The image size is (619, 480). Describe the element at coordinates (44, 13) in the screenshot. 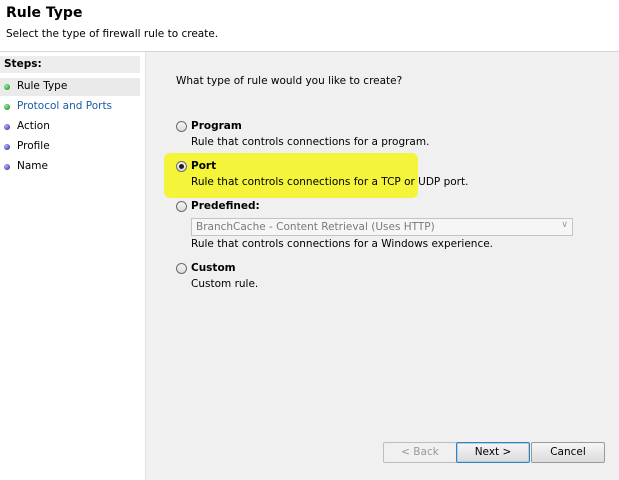

I see `page-title: Rule Type` at that location.